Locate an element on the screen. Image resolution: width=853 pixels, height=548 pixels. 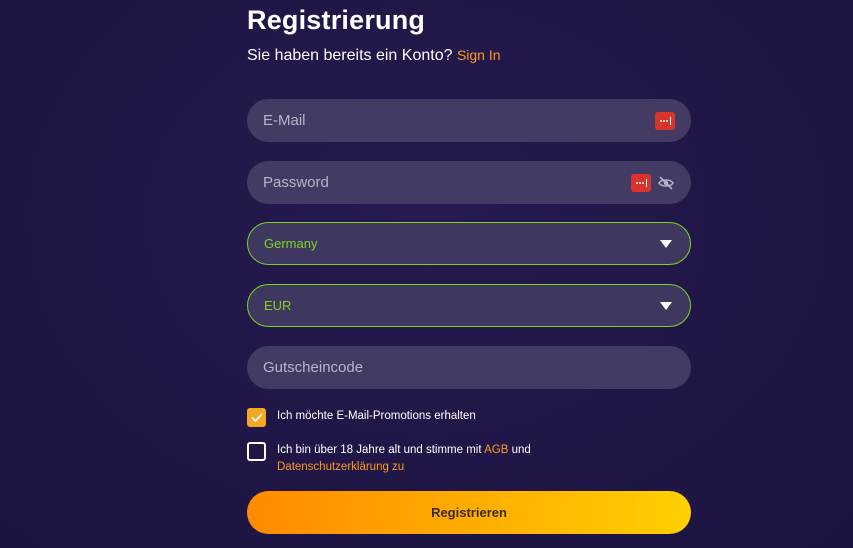
country-value: Germany is located at coordinates (291, 243).